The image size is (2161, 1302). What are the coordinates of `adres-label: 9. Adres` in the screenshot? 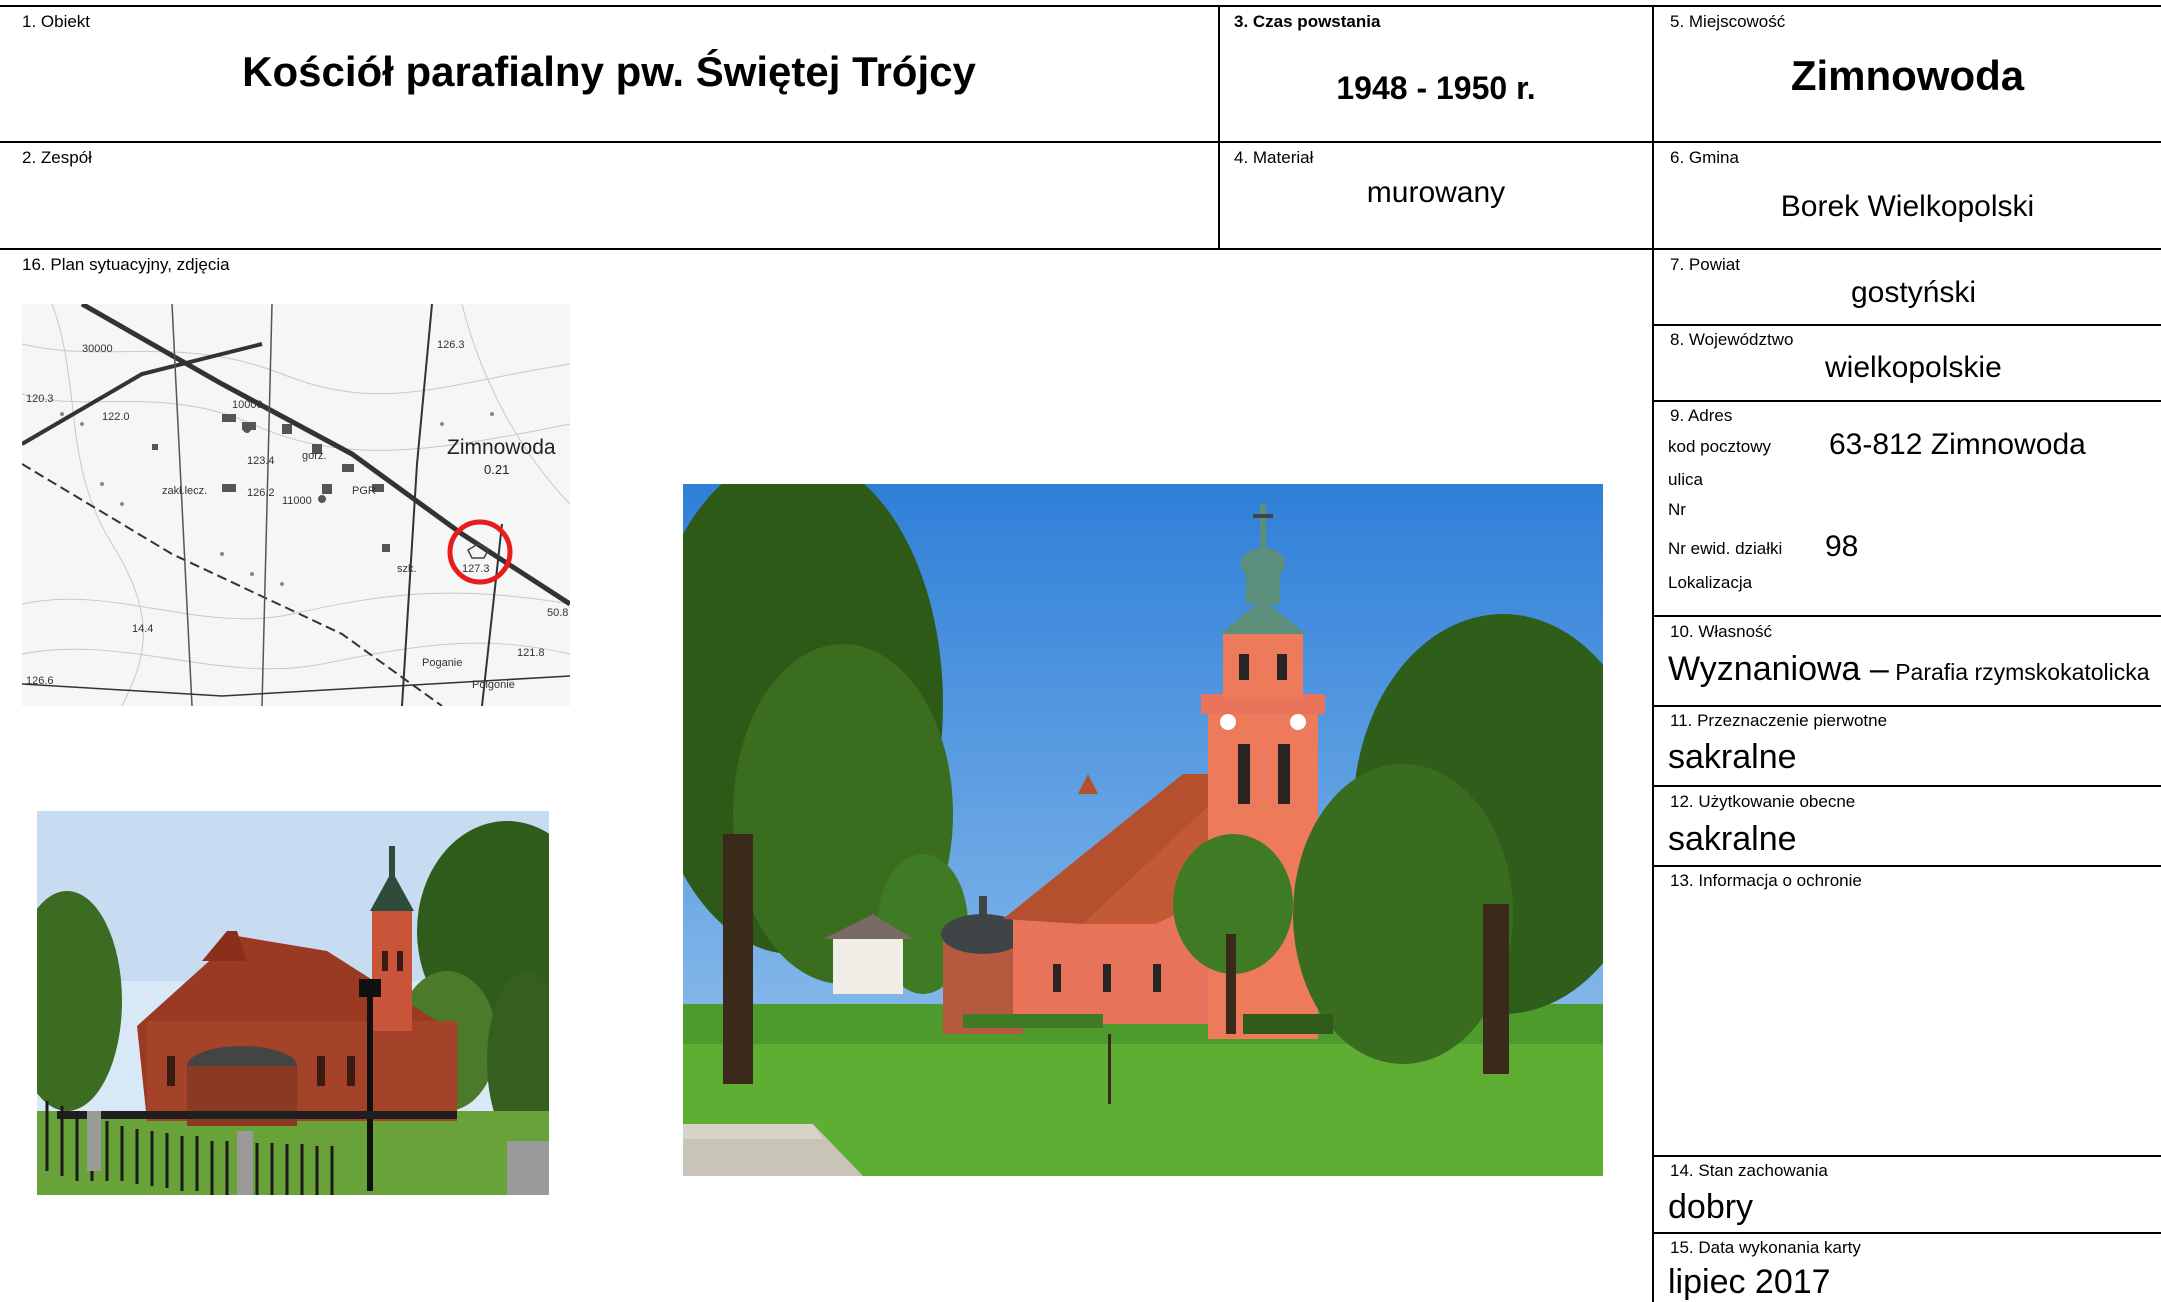 It's located at (1701, 415).